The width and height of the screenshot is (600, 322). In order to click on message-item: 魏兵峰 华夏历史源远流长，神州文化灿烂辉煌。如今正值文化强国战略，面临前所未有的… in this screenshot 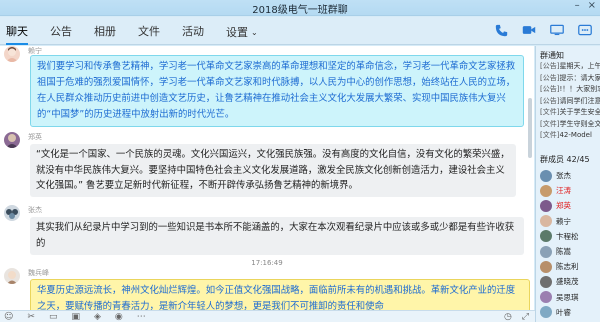, I will do `click(268, 289)`.